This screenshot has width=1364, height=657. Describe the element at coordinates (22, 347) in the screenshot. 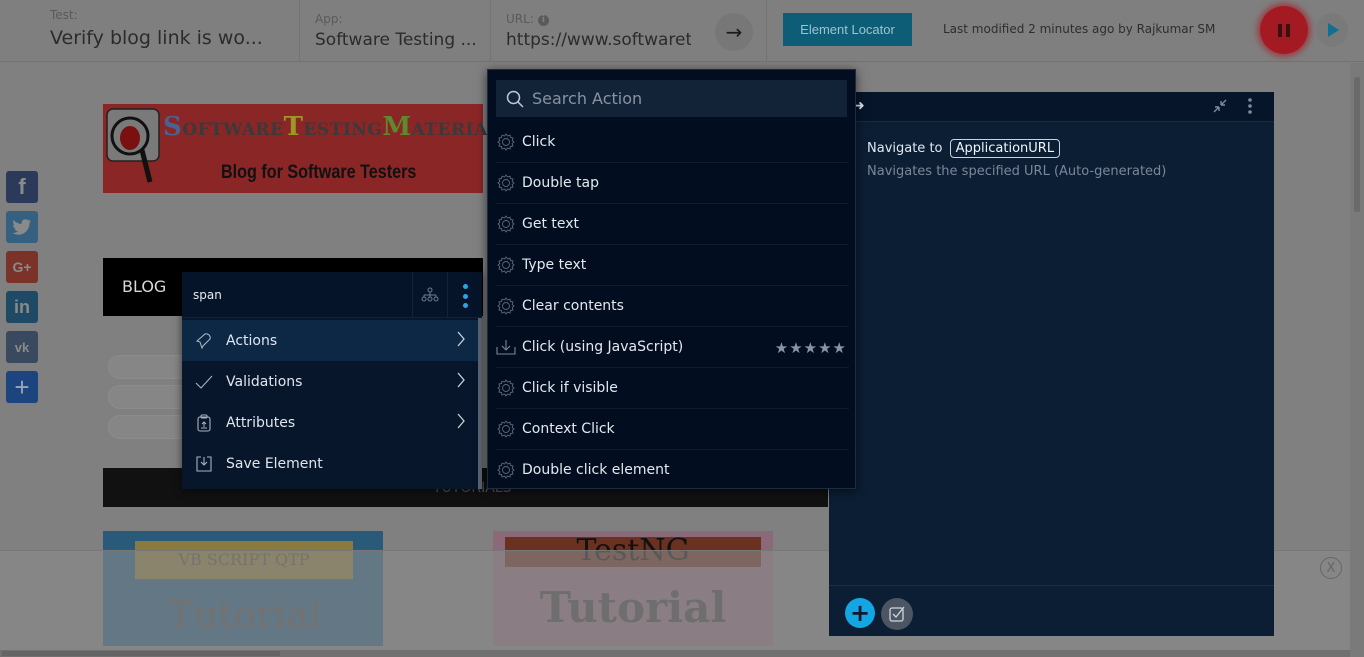

I see `vk-icon: vk` at that location.